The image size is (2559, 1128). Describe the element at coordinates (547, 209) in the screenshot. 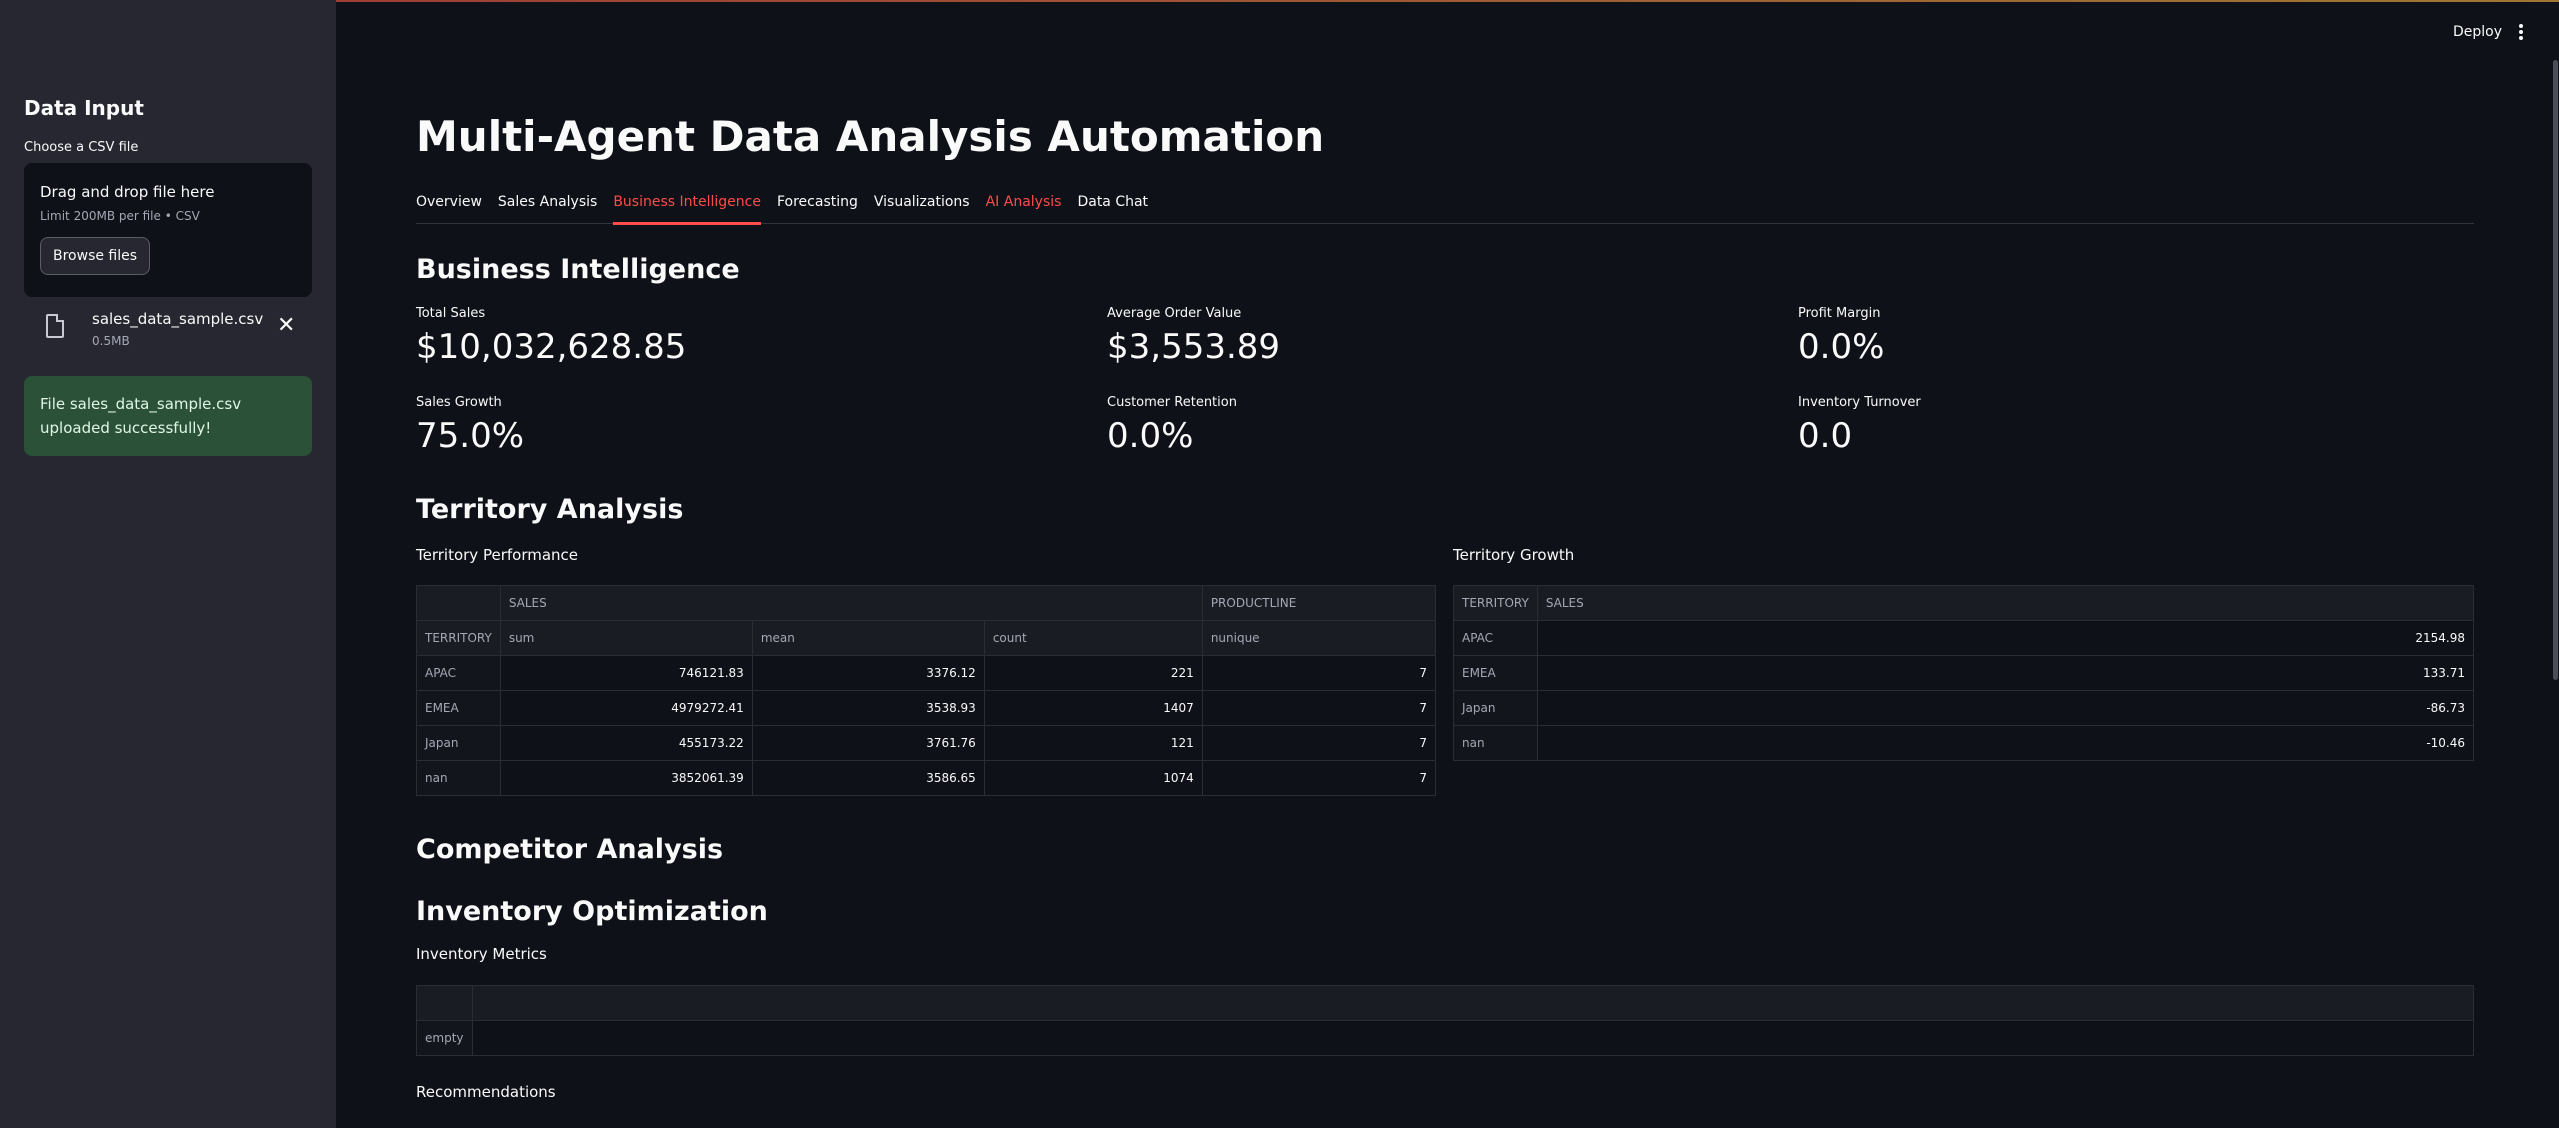

I see `tab-sales-analysis: Sales Analysis` at that location.